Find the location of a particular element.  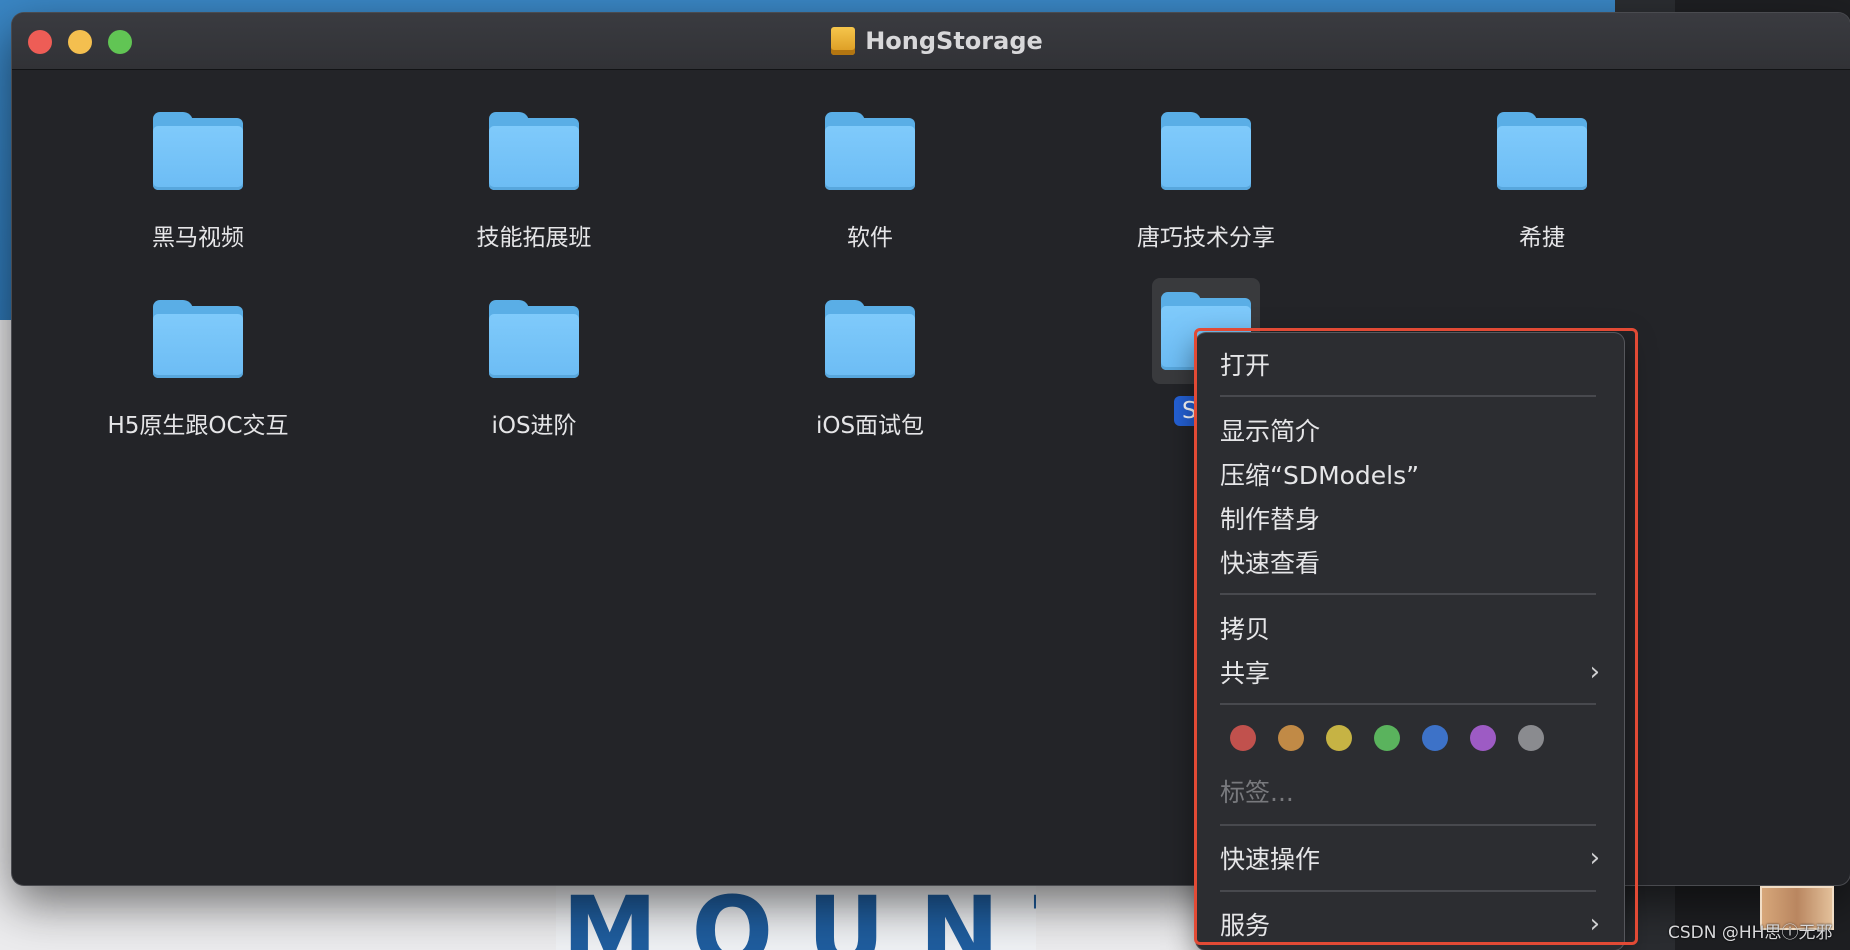

folder-item: 技能拓展班 is located at coordinates (534, 176).